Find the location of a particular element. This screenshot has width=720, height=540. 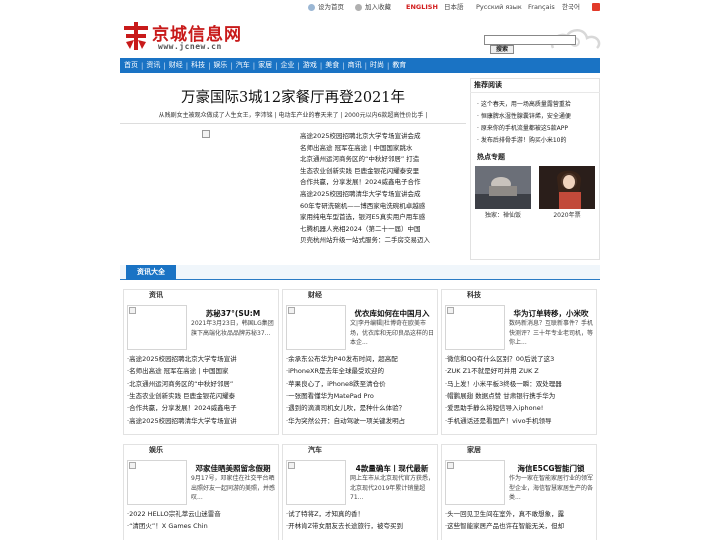

panel-list-item: ·北京通州运河商务区的“中秋好邻居” is located at coordinates (203, 384).